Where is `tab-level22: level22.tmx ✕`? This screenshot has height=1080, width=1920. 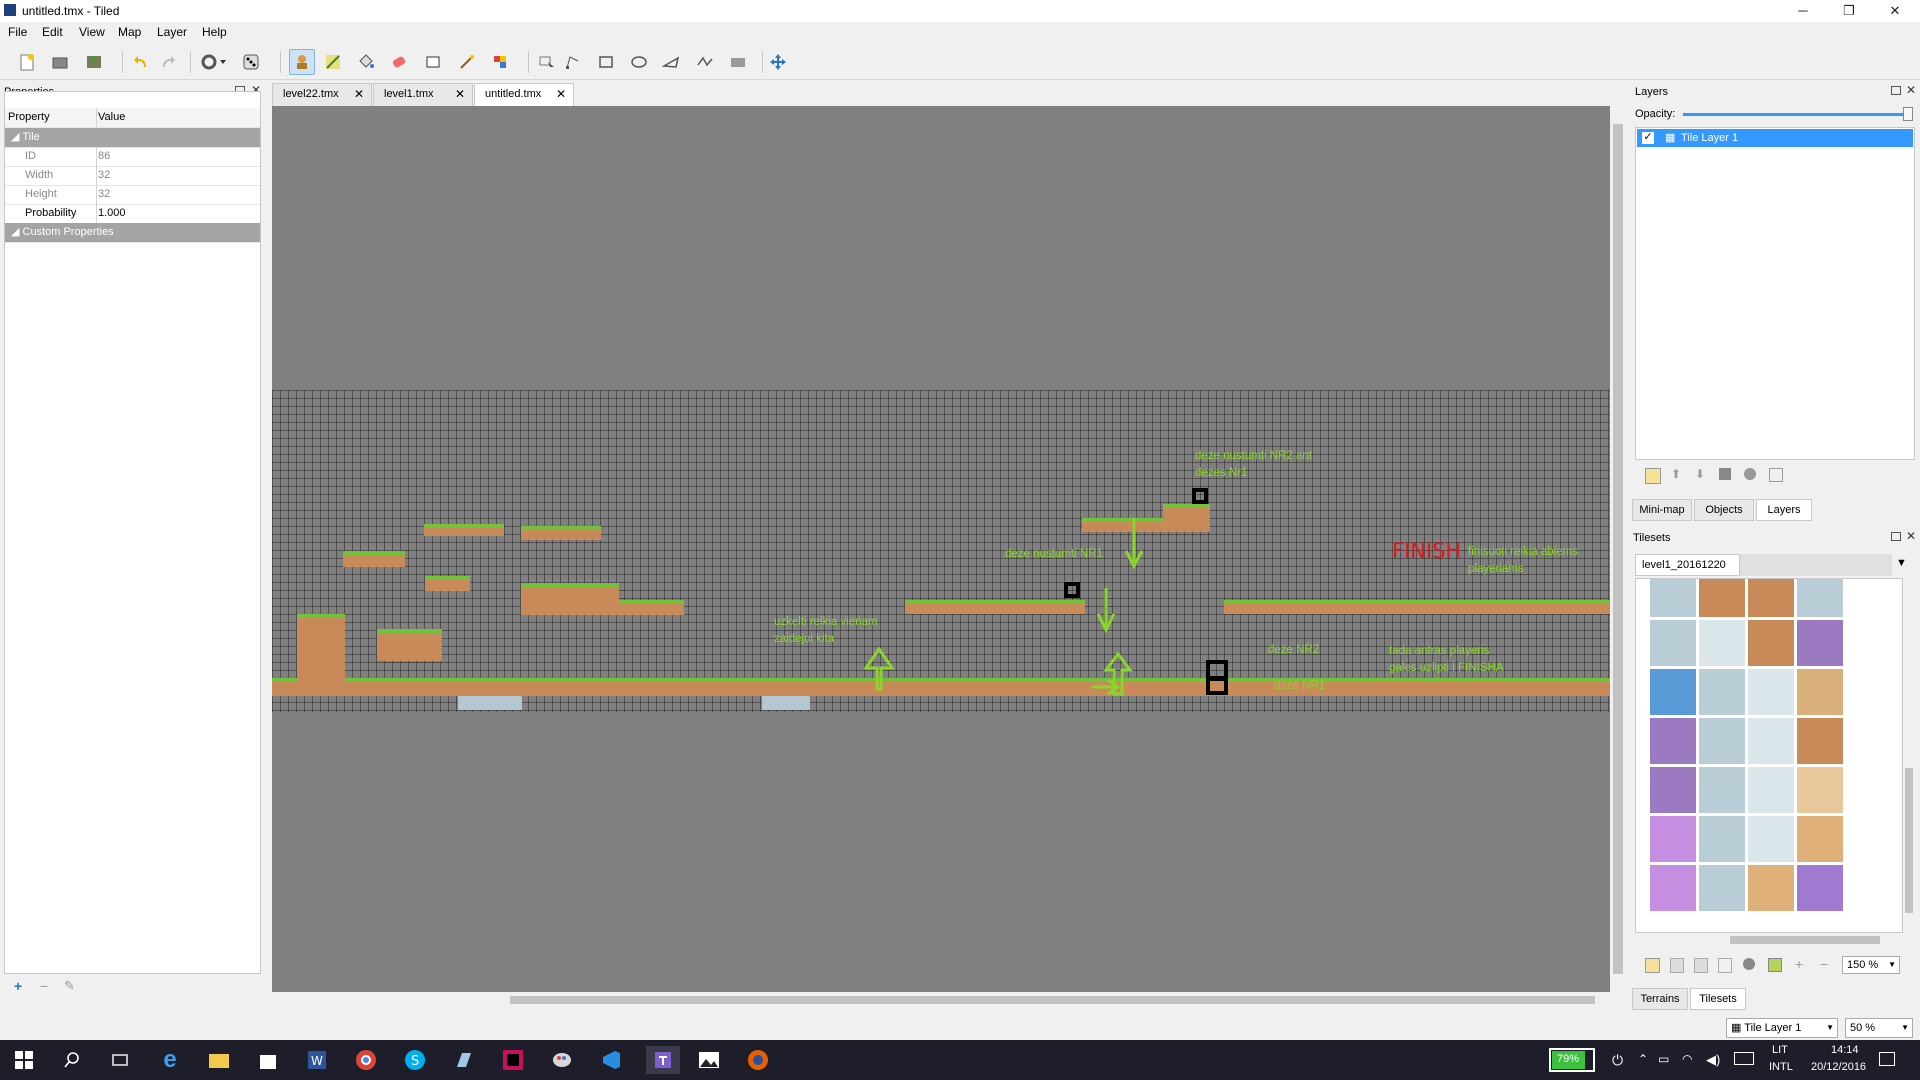 tab-level22: level22.tmx ✕ is located at coordinates (322, 94).